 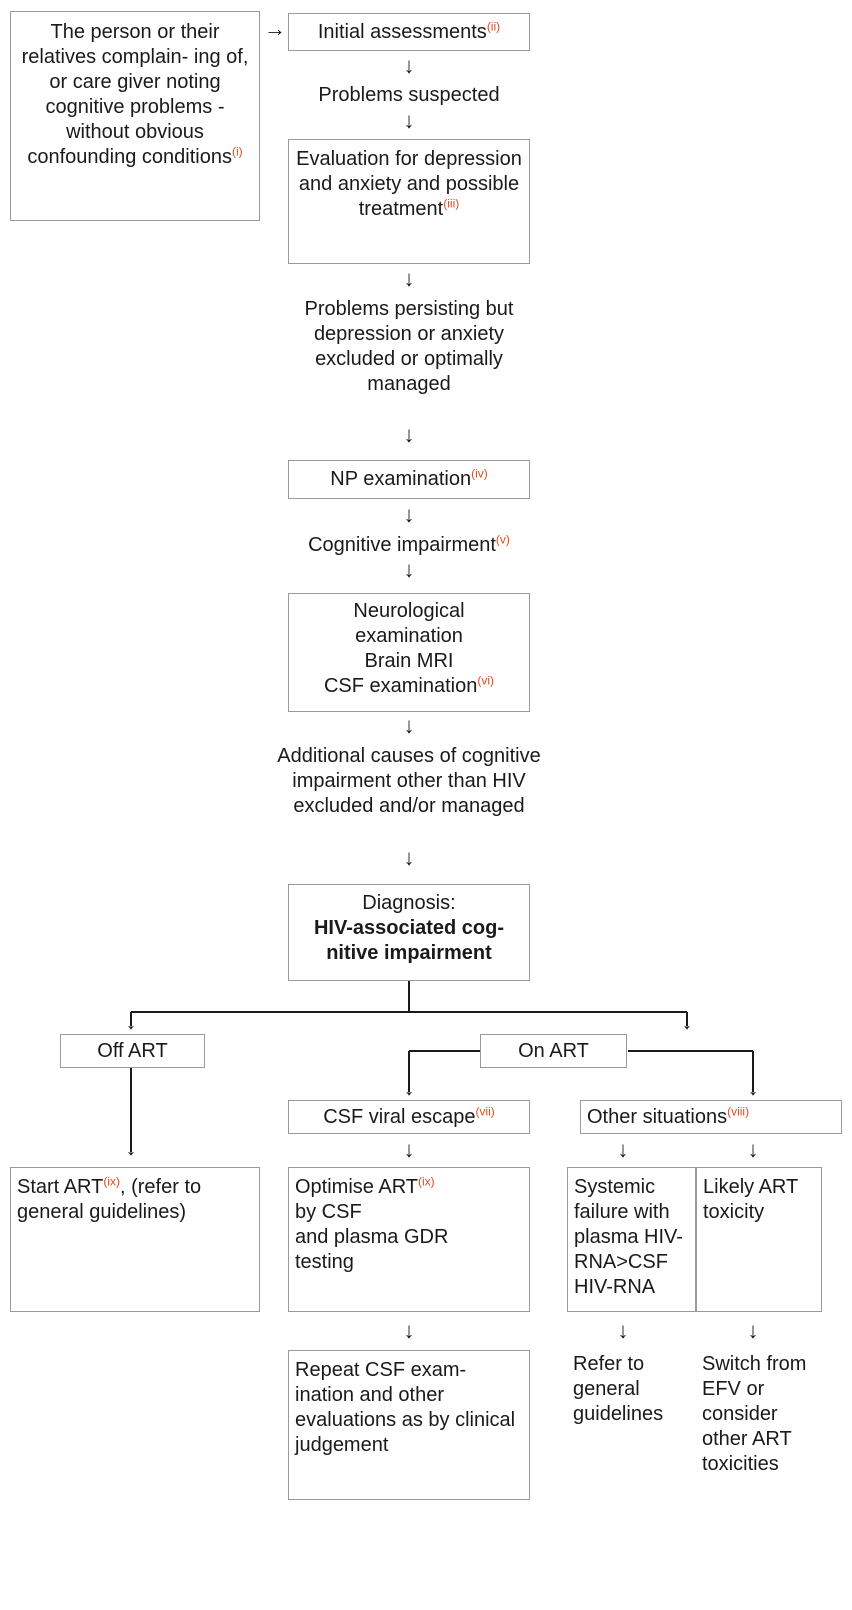 I want to click on footnote-marker-i: (i), so click(x=237, y=151).